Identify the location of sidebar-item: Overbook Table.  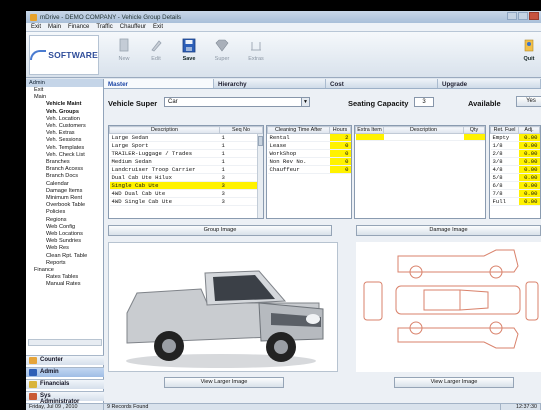
(66, 205).